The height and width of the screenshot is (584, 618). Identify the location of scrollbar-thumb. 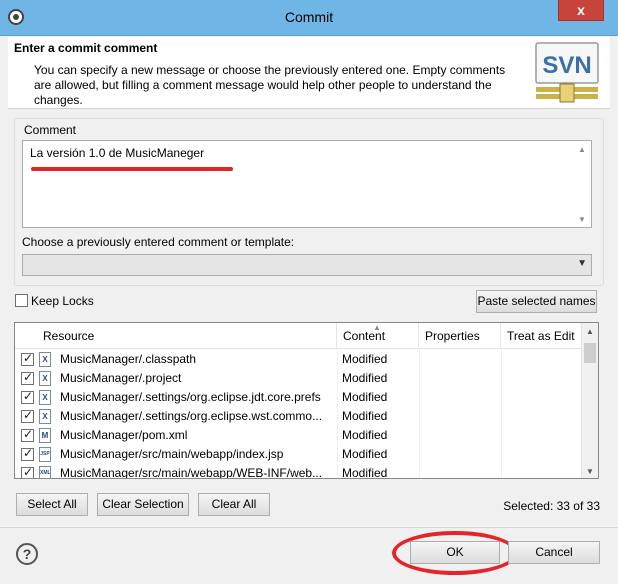
(590, 353).